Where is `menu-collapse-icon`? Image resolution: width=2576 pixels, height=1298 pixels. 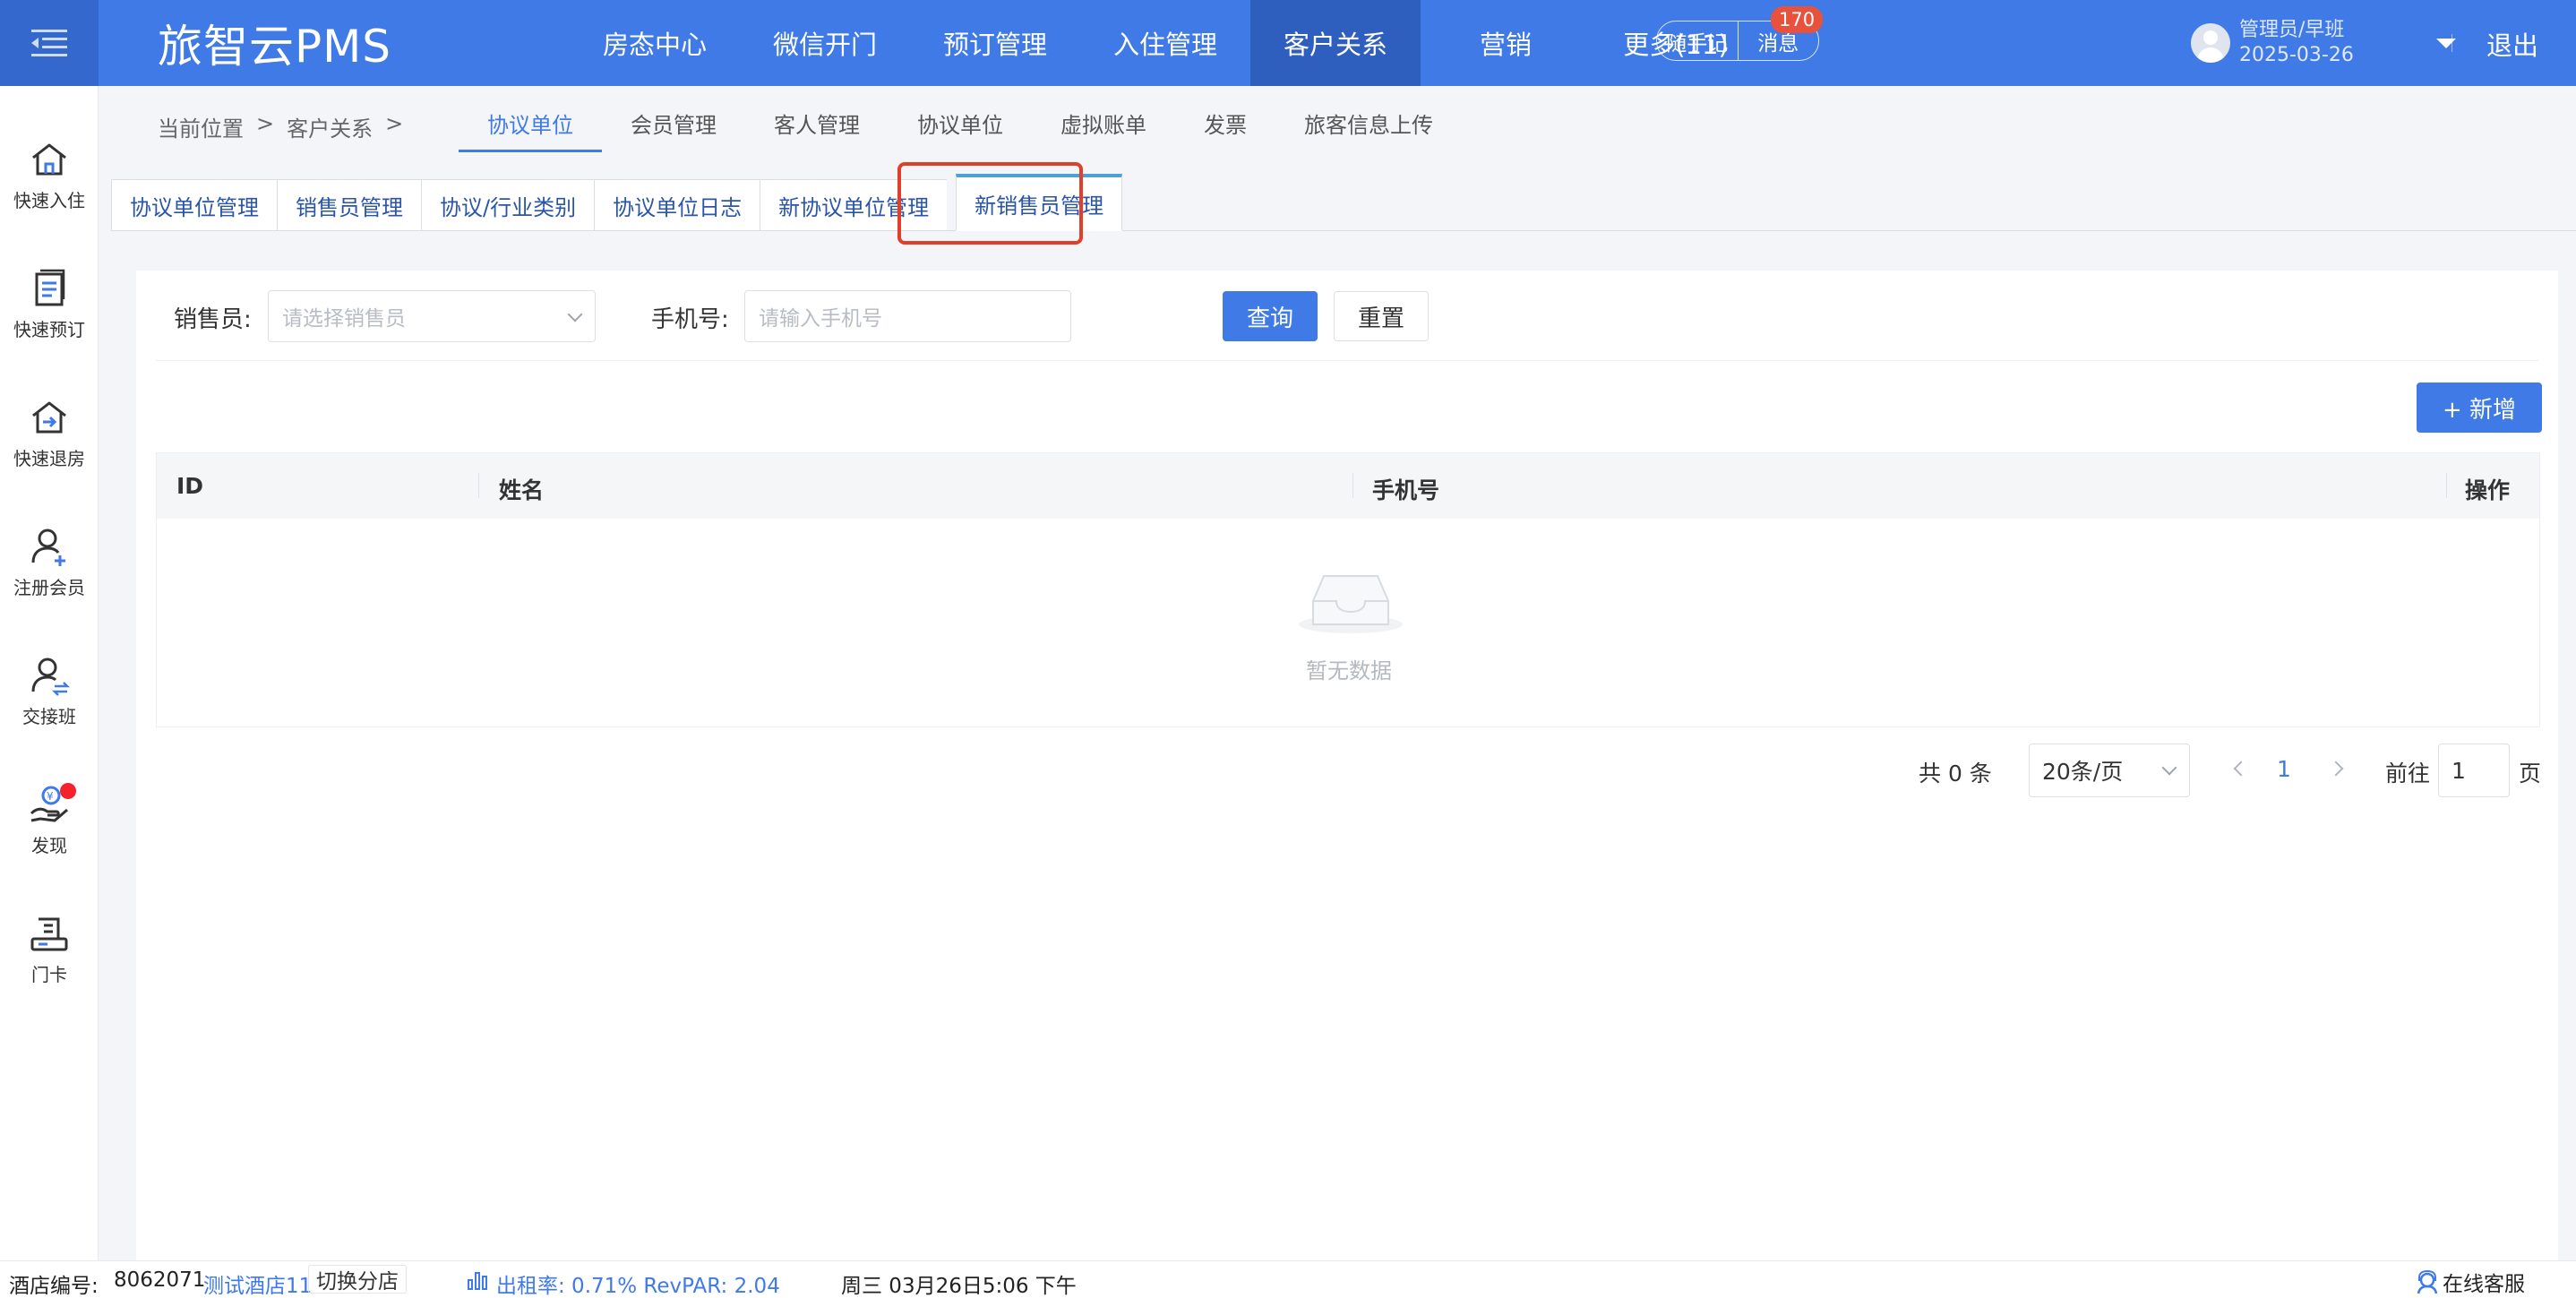
menu-collapse-icon is located at coordinates (49, 43).